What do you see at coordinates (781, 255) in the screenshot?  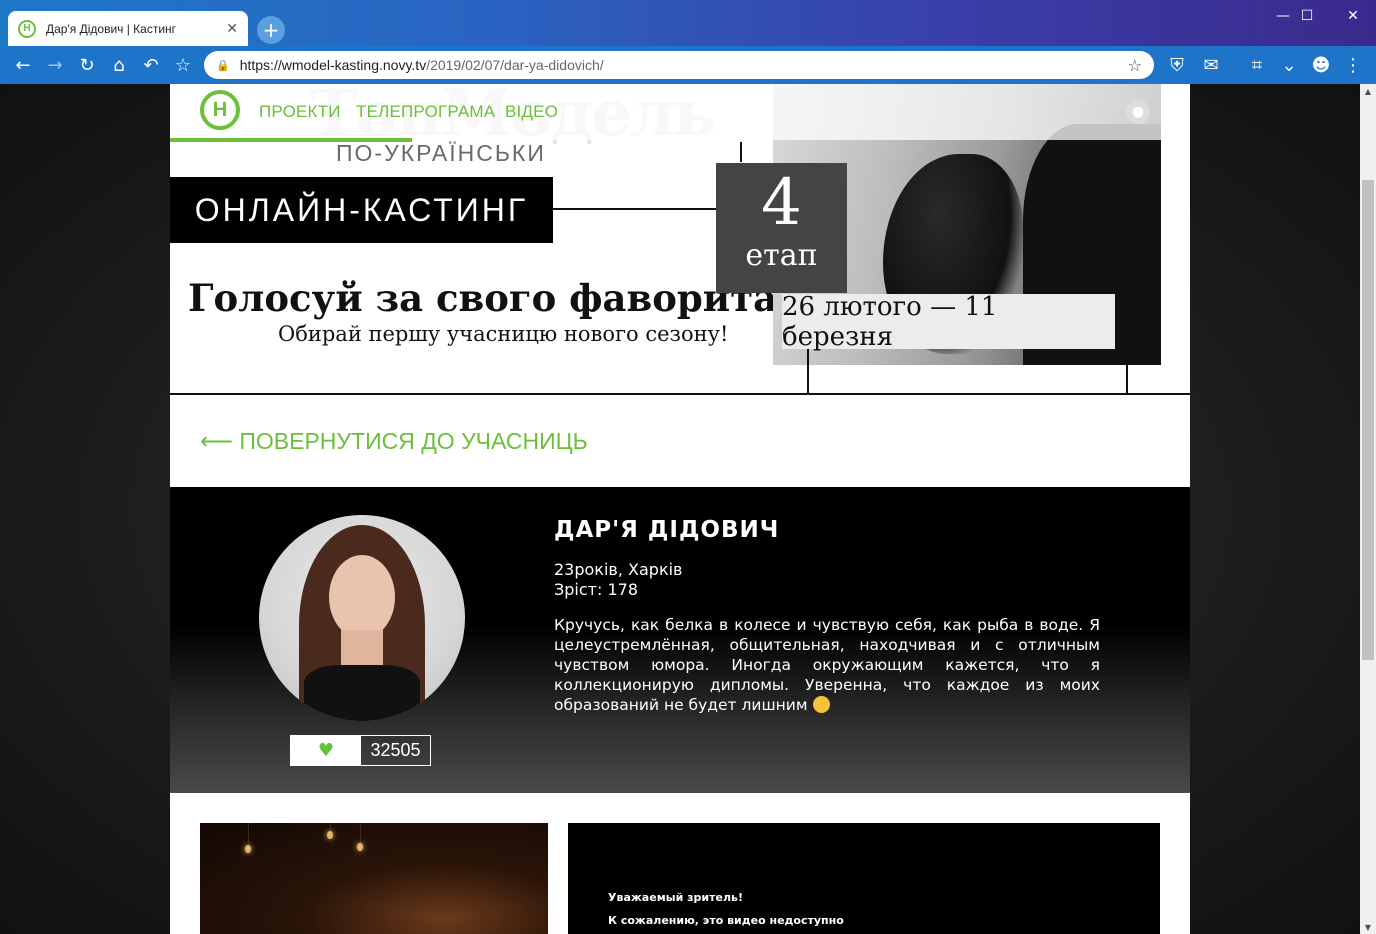 I see `stage-word: етап` at bounding box center [781, 255].